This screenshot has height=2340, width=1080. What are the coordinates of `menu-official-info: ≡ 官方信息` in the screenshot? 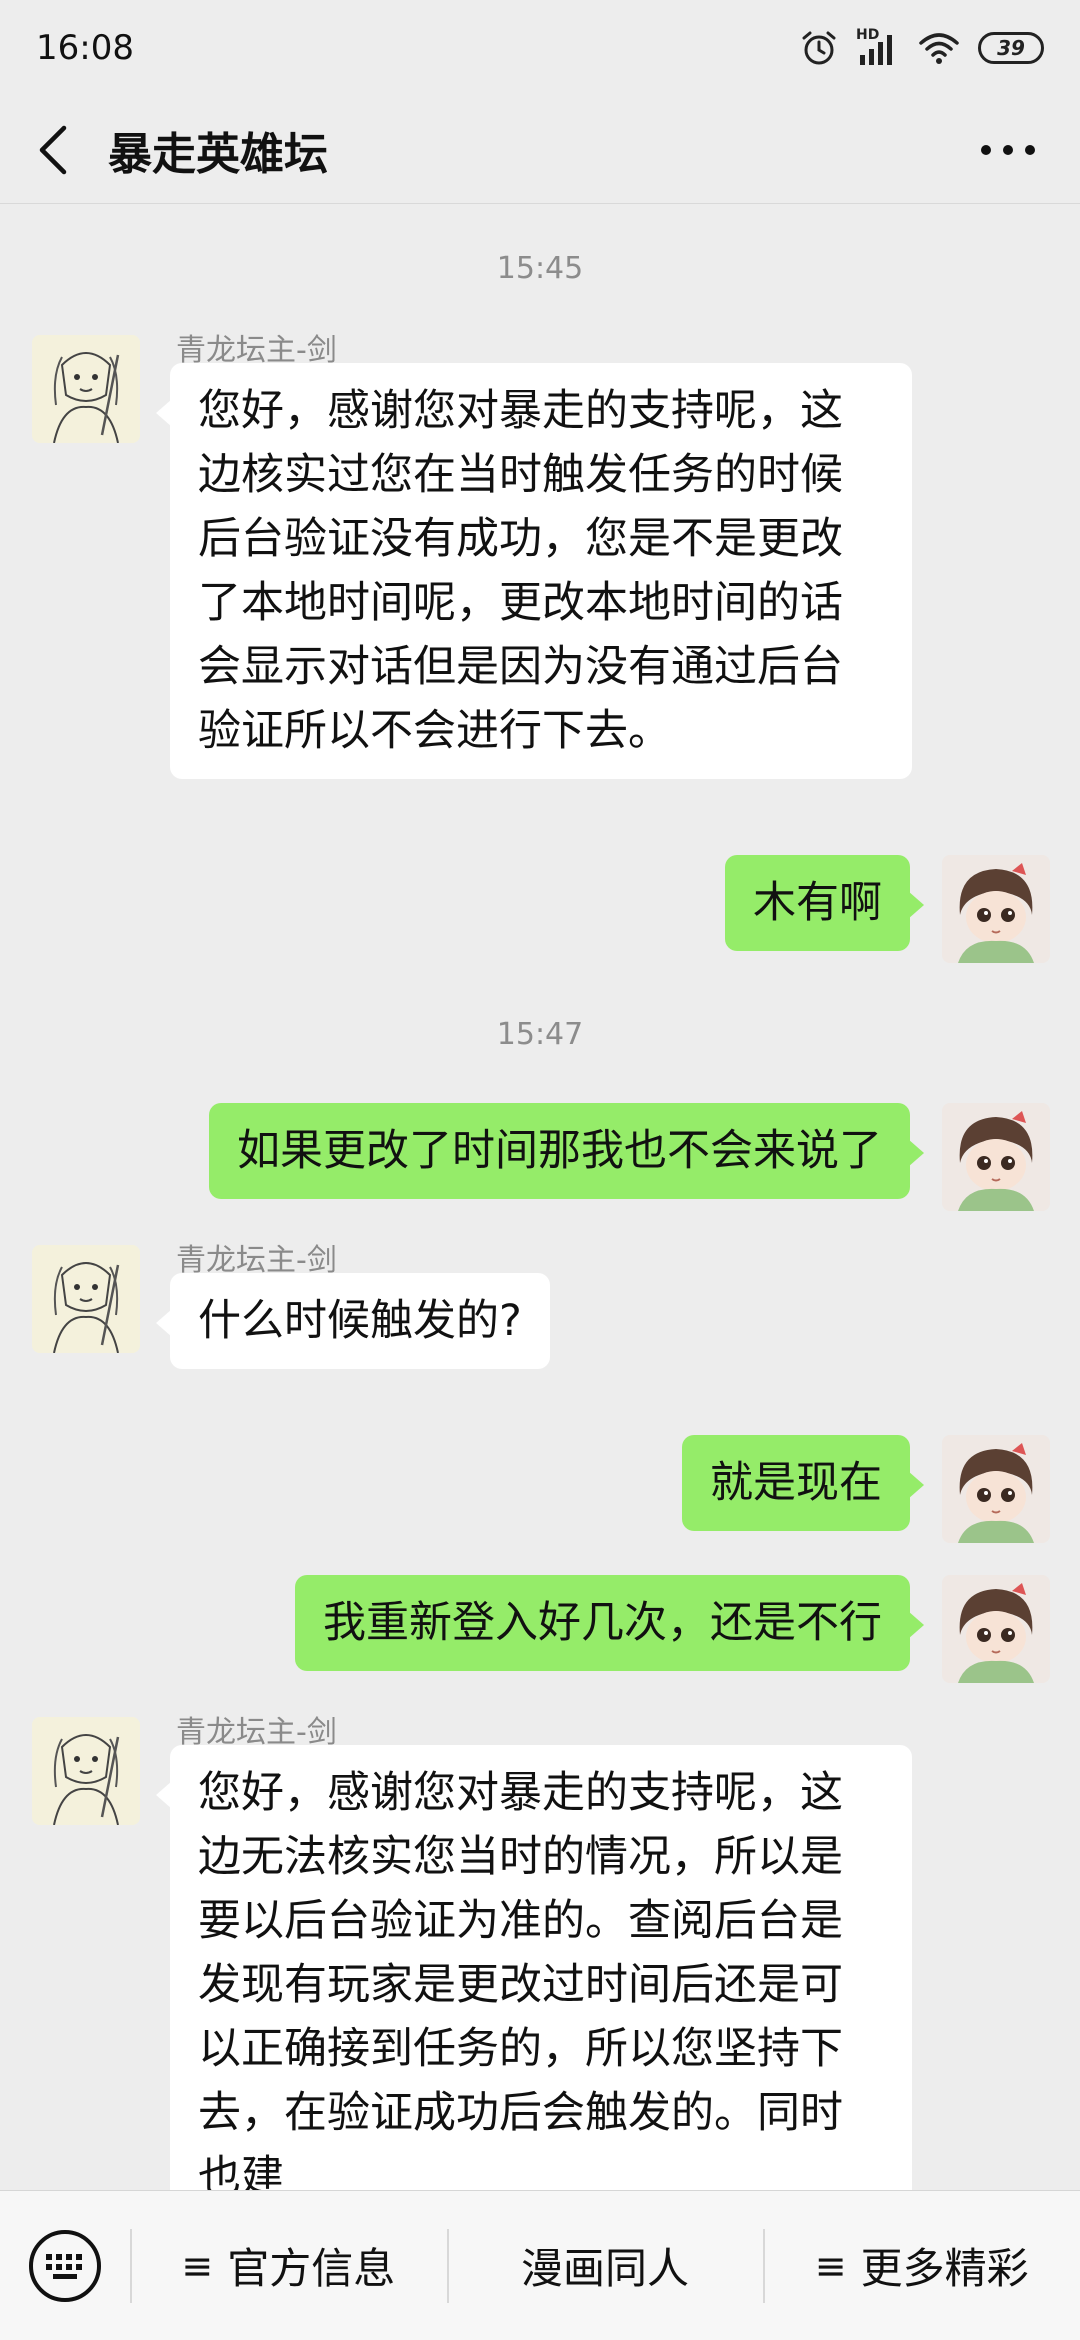 It's located at (288, 2265).